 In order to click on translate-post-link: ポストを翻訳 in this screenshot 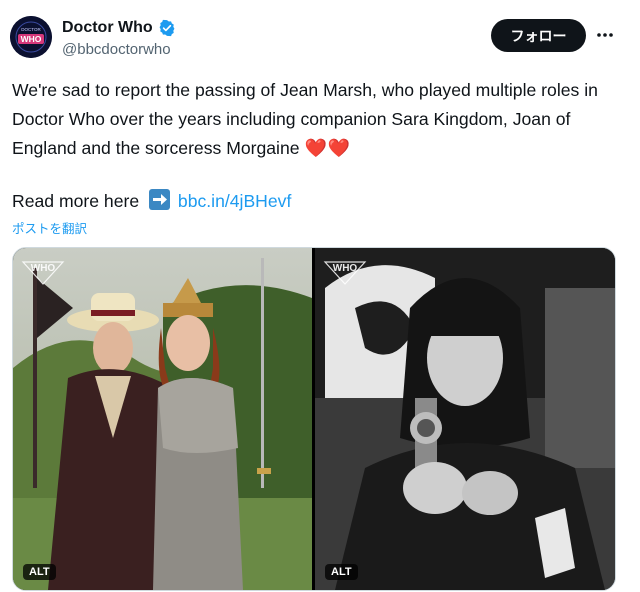, I will do `click(49, 227)`.